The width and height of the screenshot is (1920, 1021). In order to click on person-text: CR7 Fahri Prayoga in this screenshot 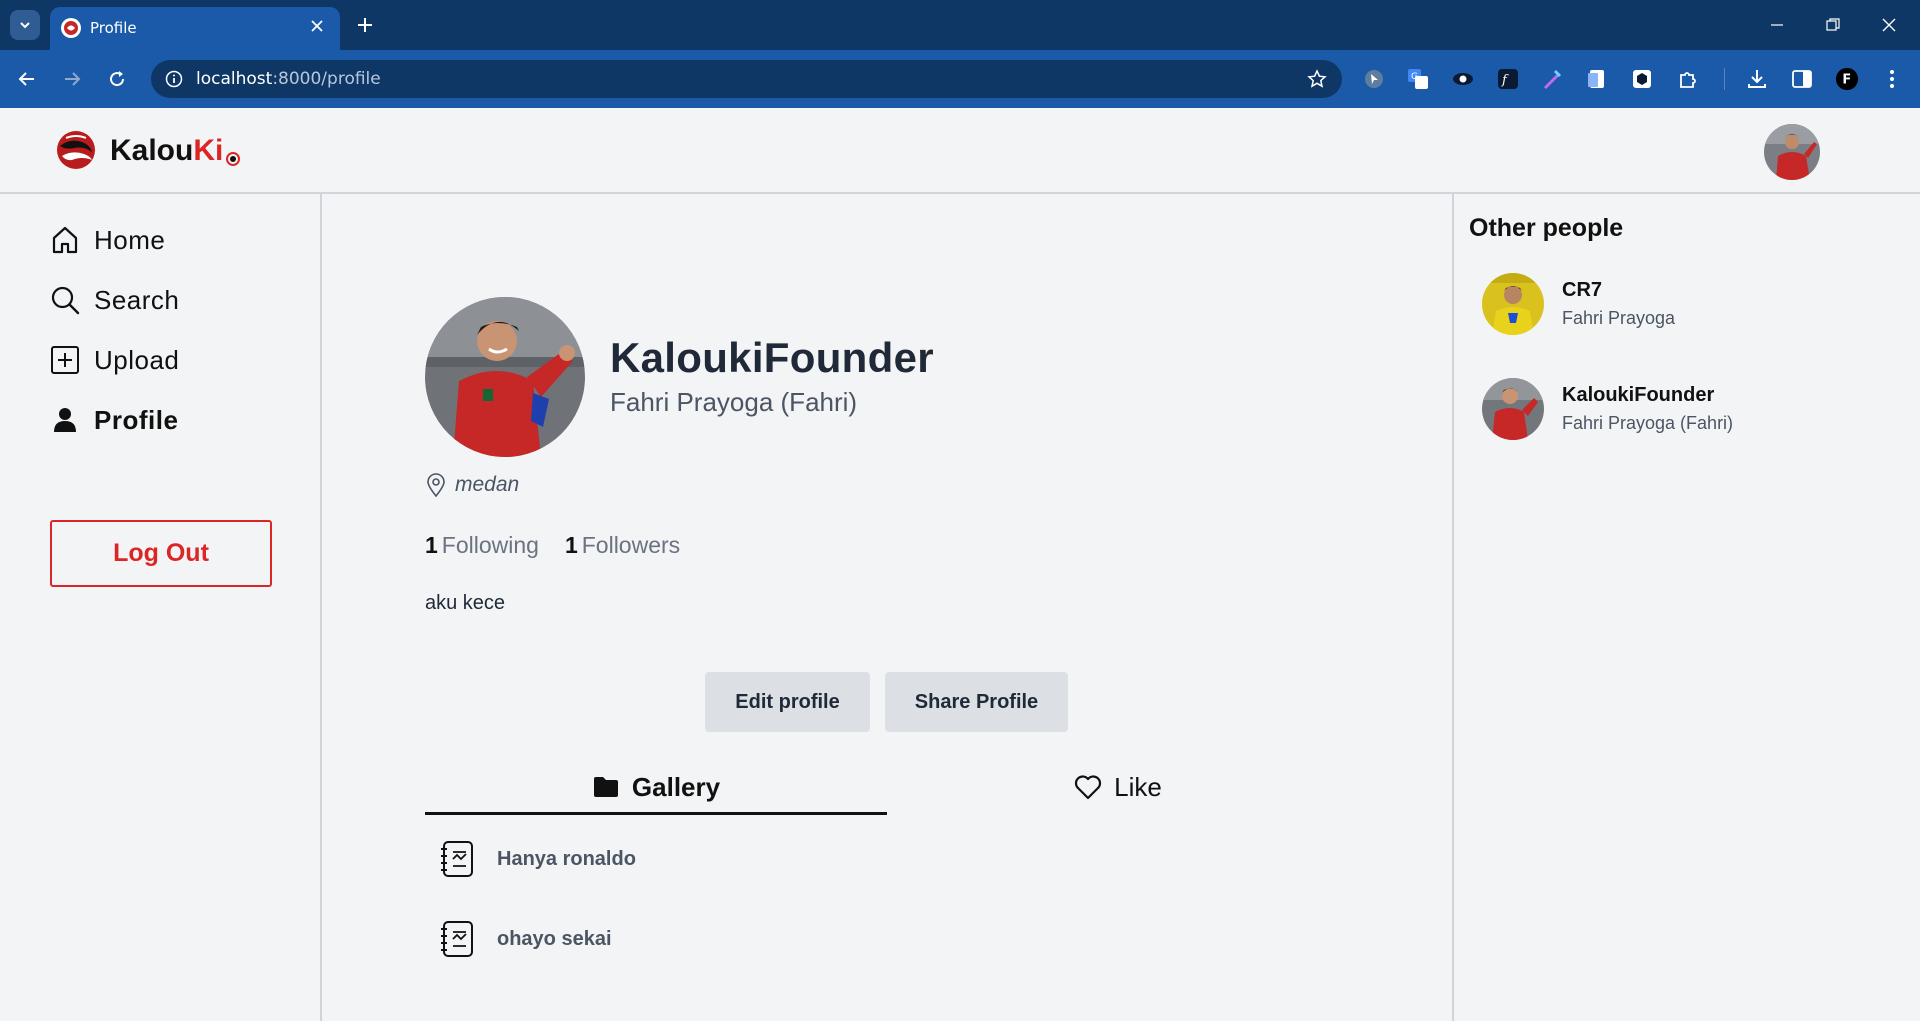, I will do `click(1618, 304)`.